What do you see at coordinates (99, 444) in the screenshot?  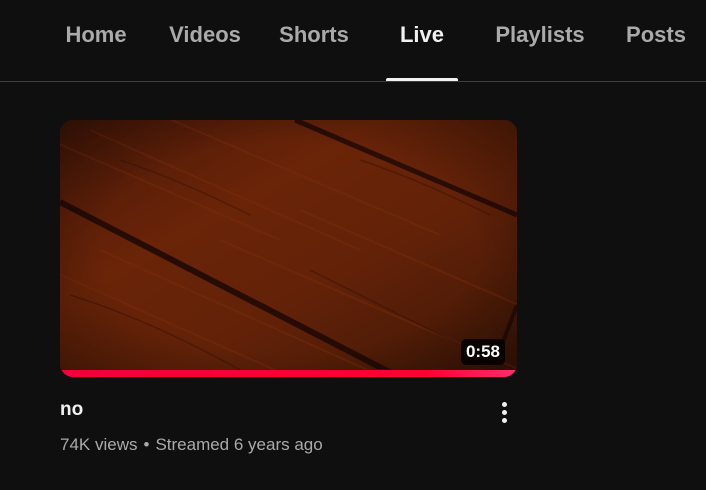 I see `view-count: 74K views` at bounding box center [99, 444].